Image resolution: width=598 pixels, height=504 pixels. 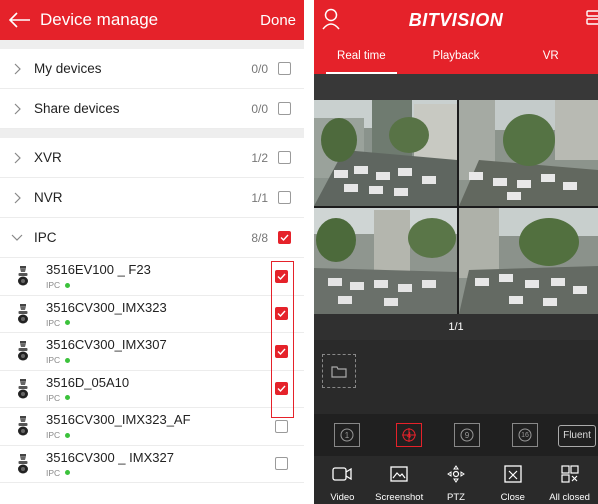 I want to click on group-label: Share devices, so click(x=77, y=108).